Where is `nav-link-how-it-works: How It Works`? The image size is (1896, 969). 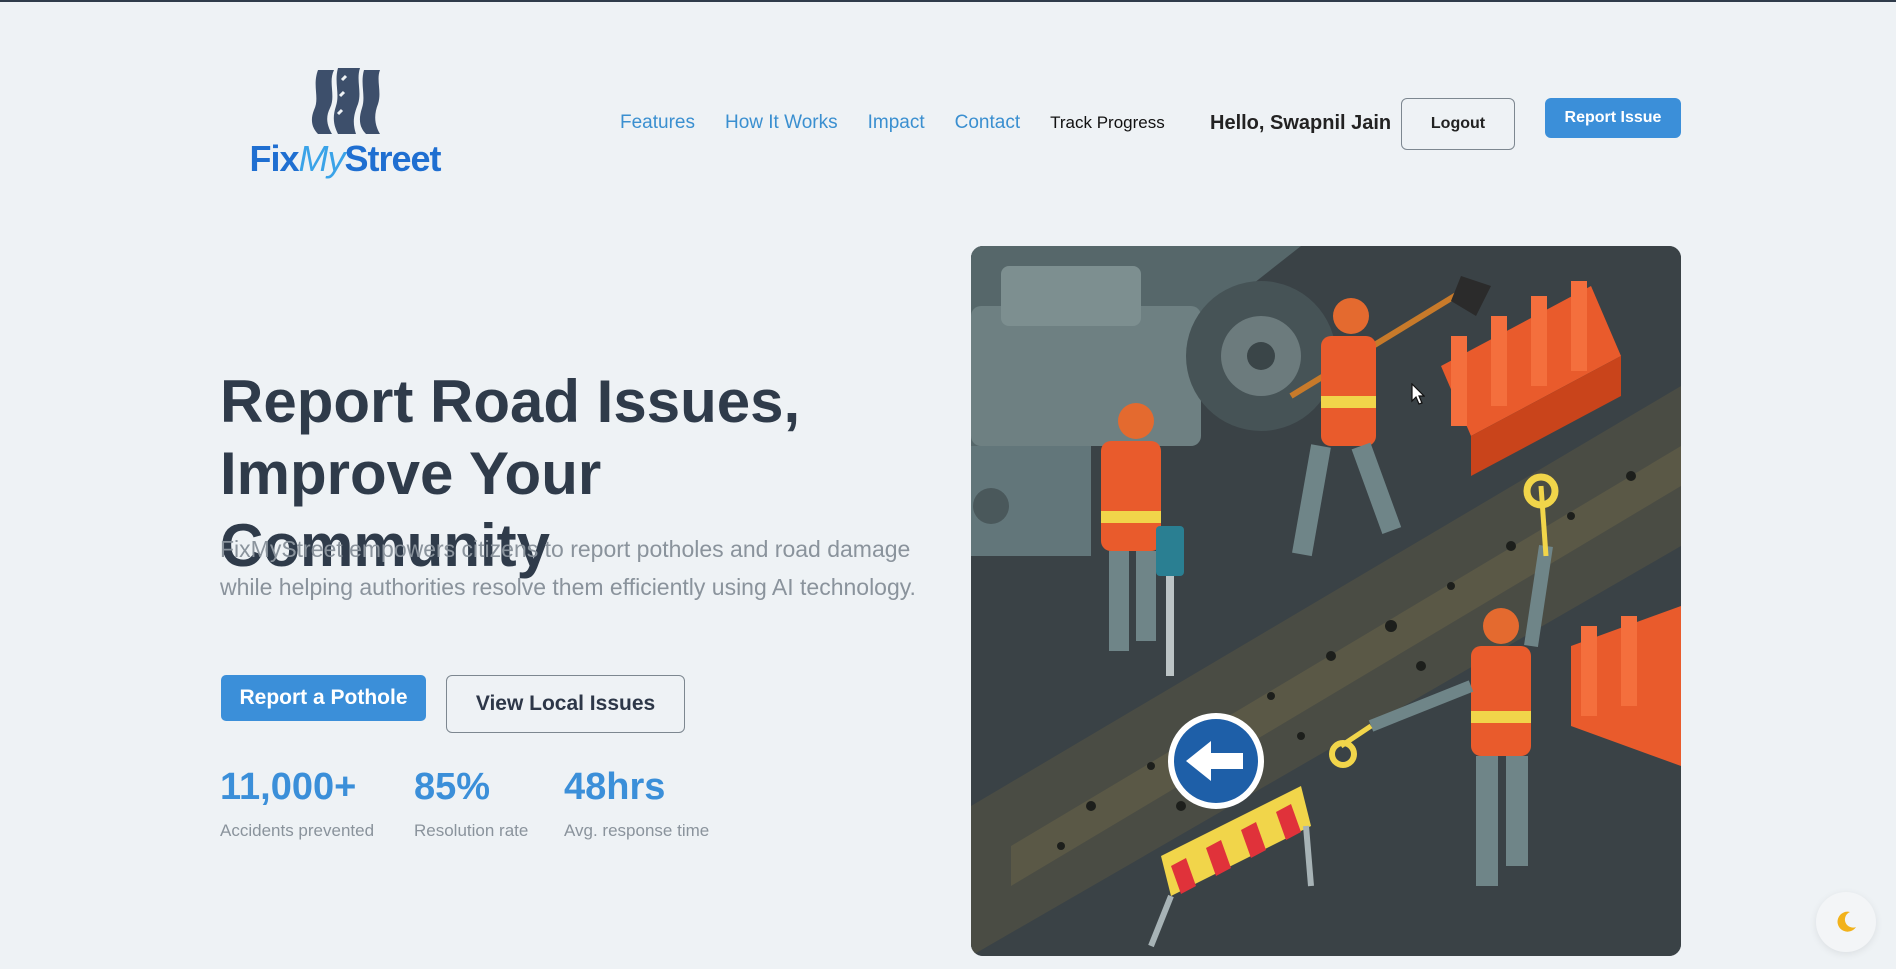 nav-link-how-it-works: How It Works is located at coordinates (781, 123).